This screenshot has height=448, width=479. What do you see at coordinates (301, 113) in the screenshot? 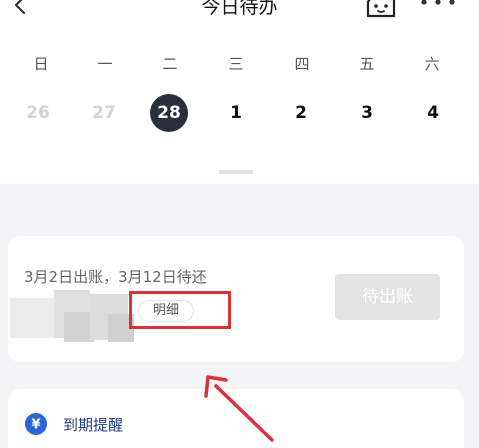
I see `date-cell: 2` at bounding box center [301, 113].